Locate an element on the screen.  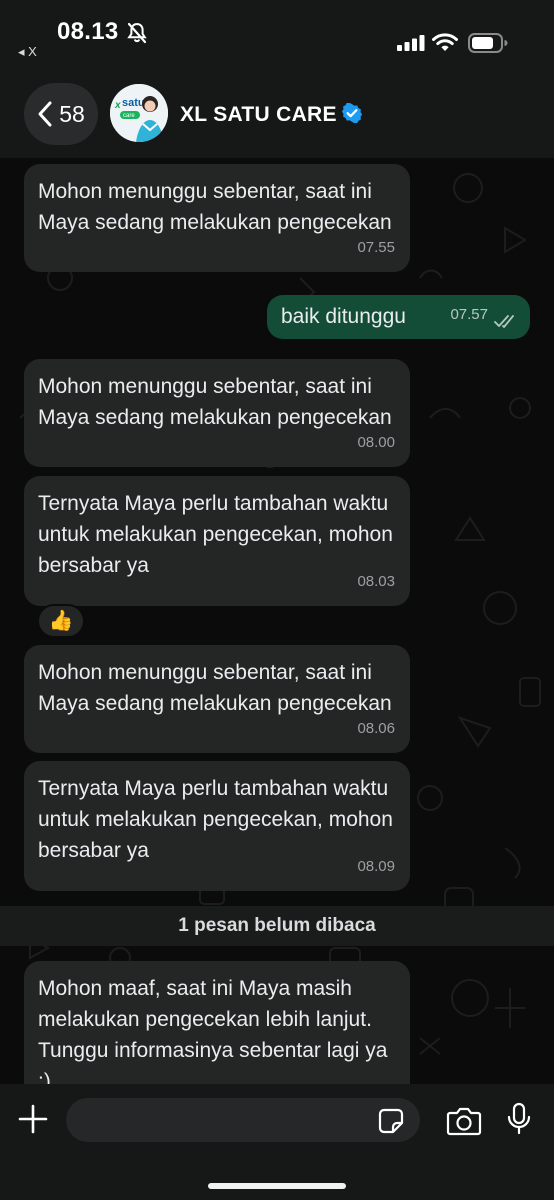
status-bar: 08.13 ◂ X is located at coordinates (277, 35).